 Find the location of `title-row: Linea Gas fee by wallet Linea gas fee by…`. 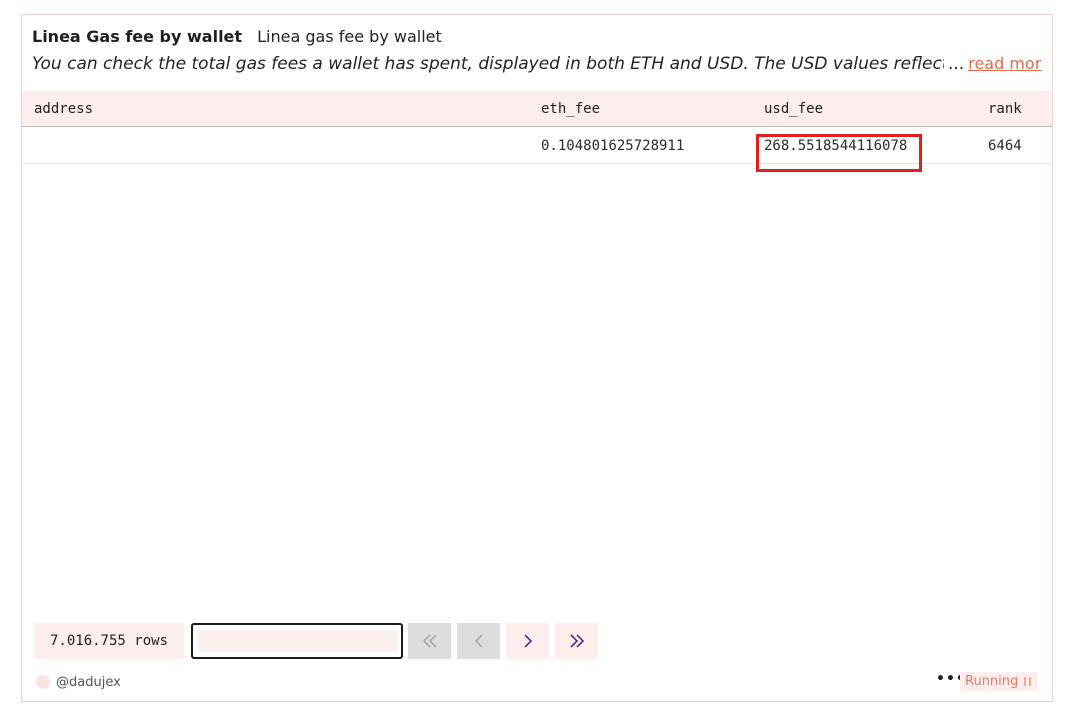

title-row: Linea Gas fee by wallet Linea gas fee by… is located at coordinates (537, 37).